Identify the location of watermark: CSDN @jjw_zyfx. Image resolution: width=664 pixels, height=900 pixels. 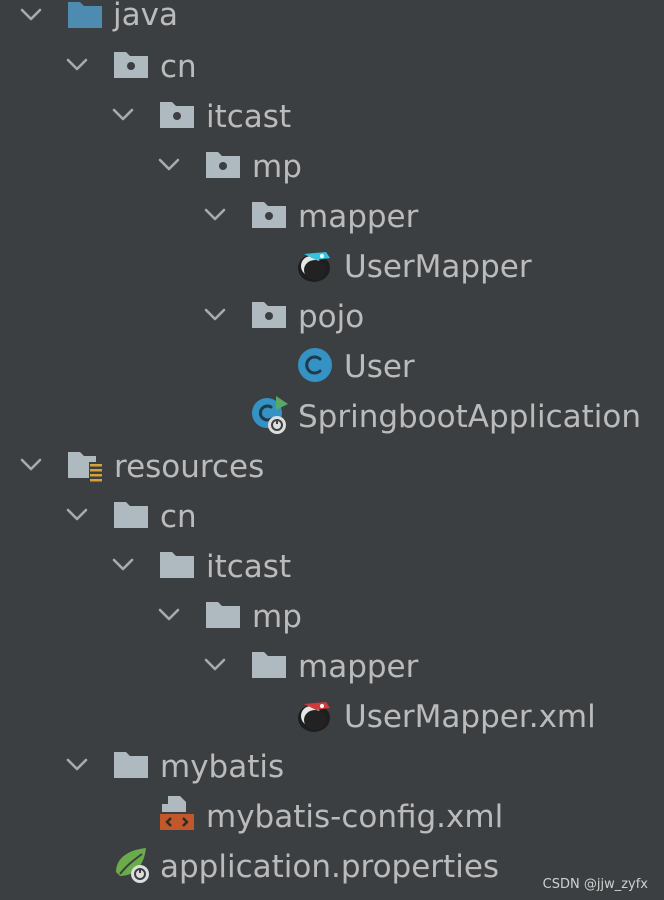
(595, 884).